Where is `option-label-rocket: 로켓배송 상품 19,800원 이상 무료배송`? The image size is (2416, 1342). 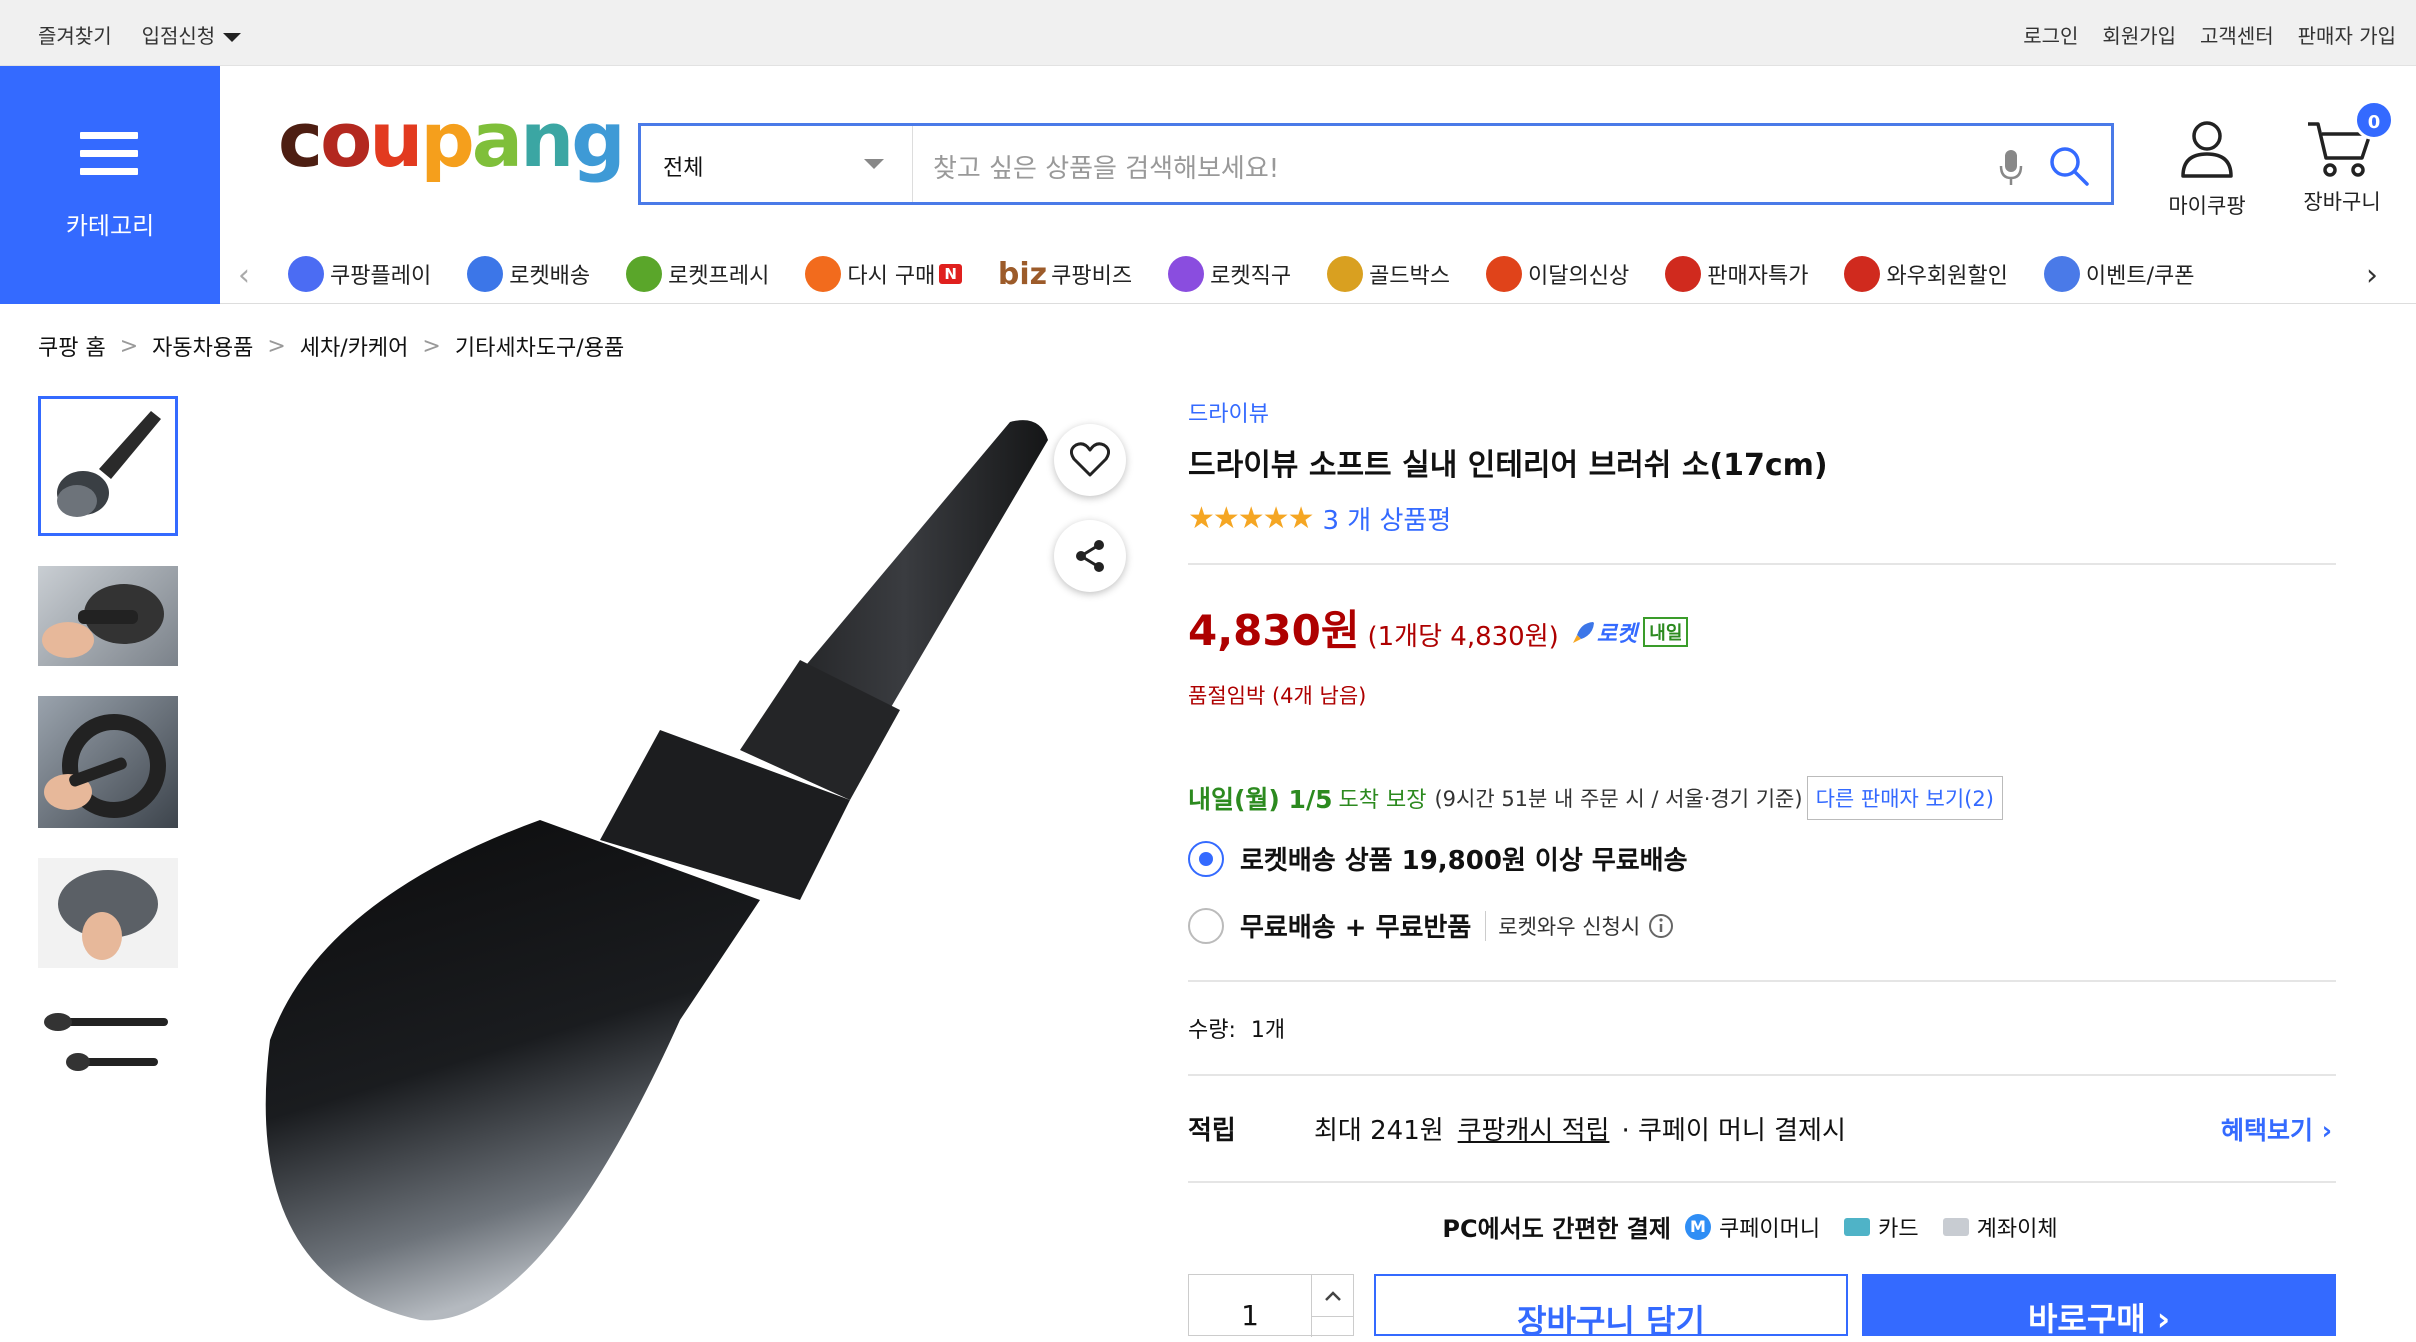
option-label-rocket: 로켓배송 상품 19,800원 이상 무료배송 is located at coordinates (1464, 861).